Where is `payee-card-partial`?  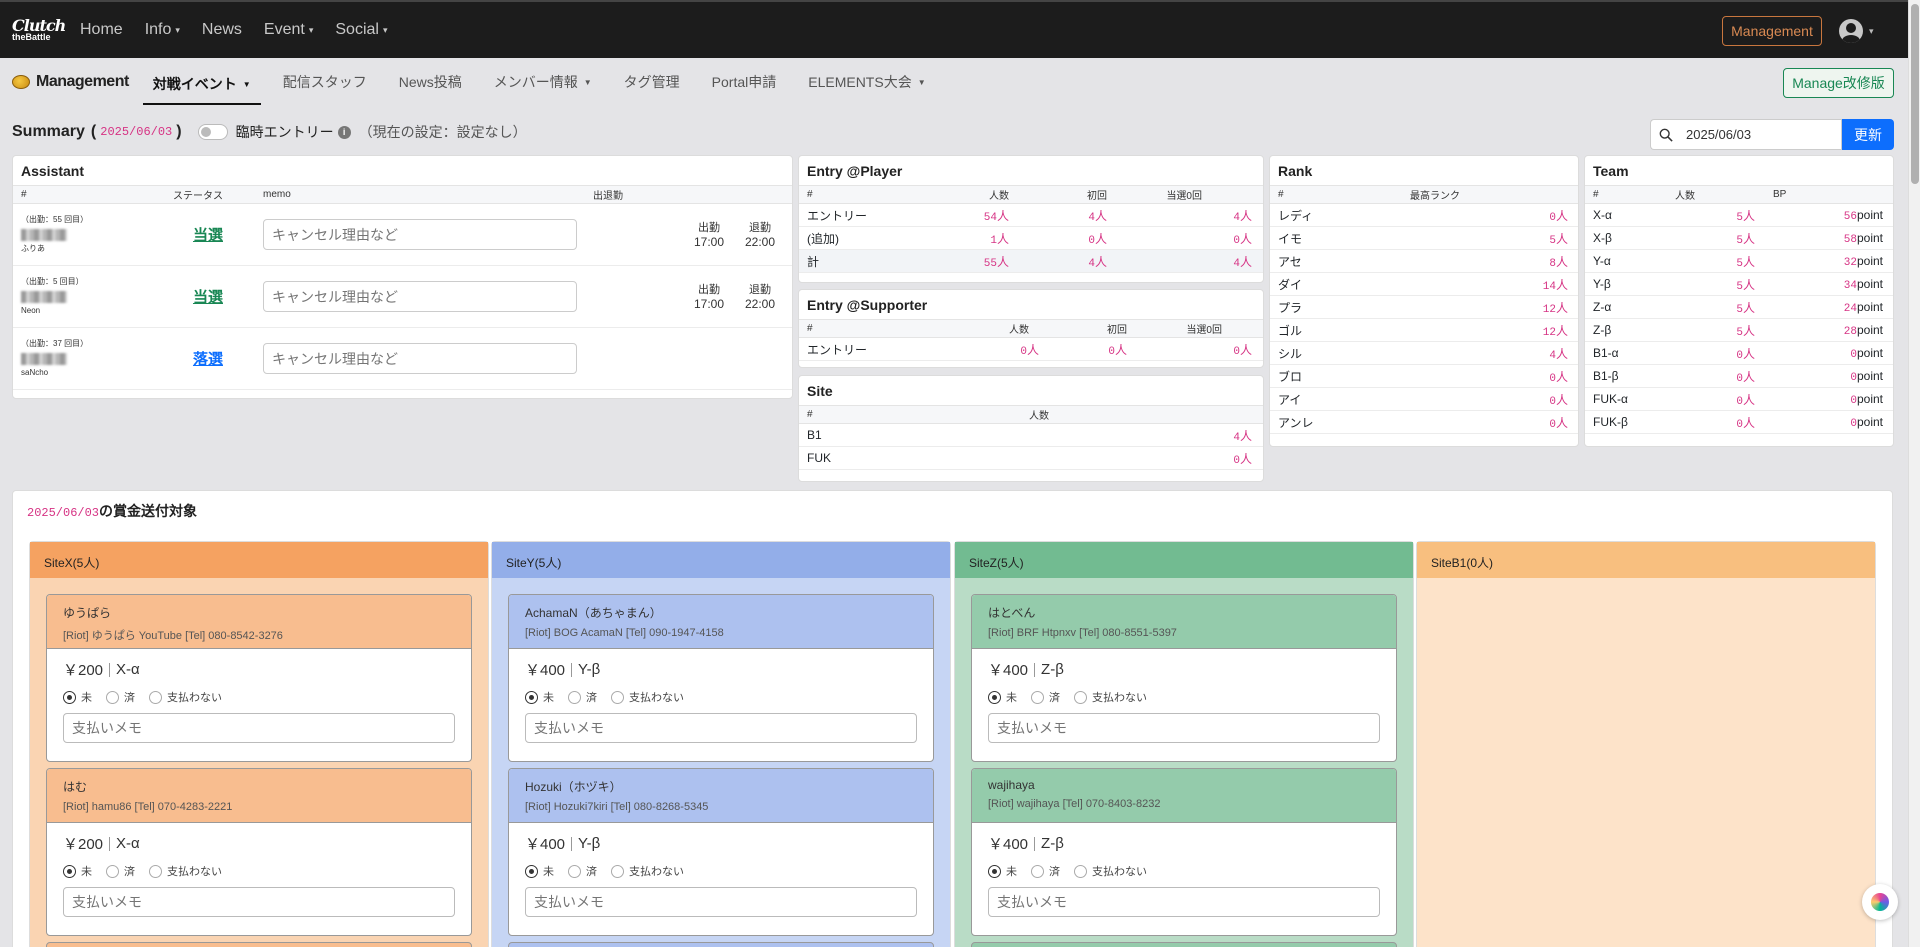 payee-card-partial is located at coordinates (259, 944).